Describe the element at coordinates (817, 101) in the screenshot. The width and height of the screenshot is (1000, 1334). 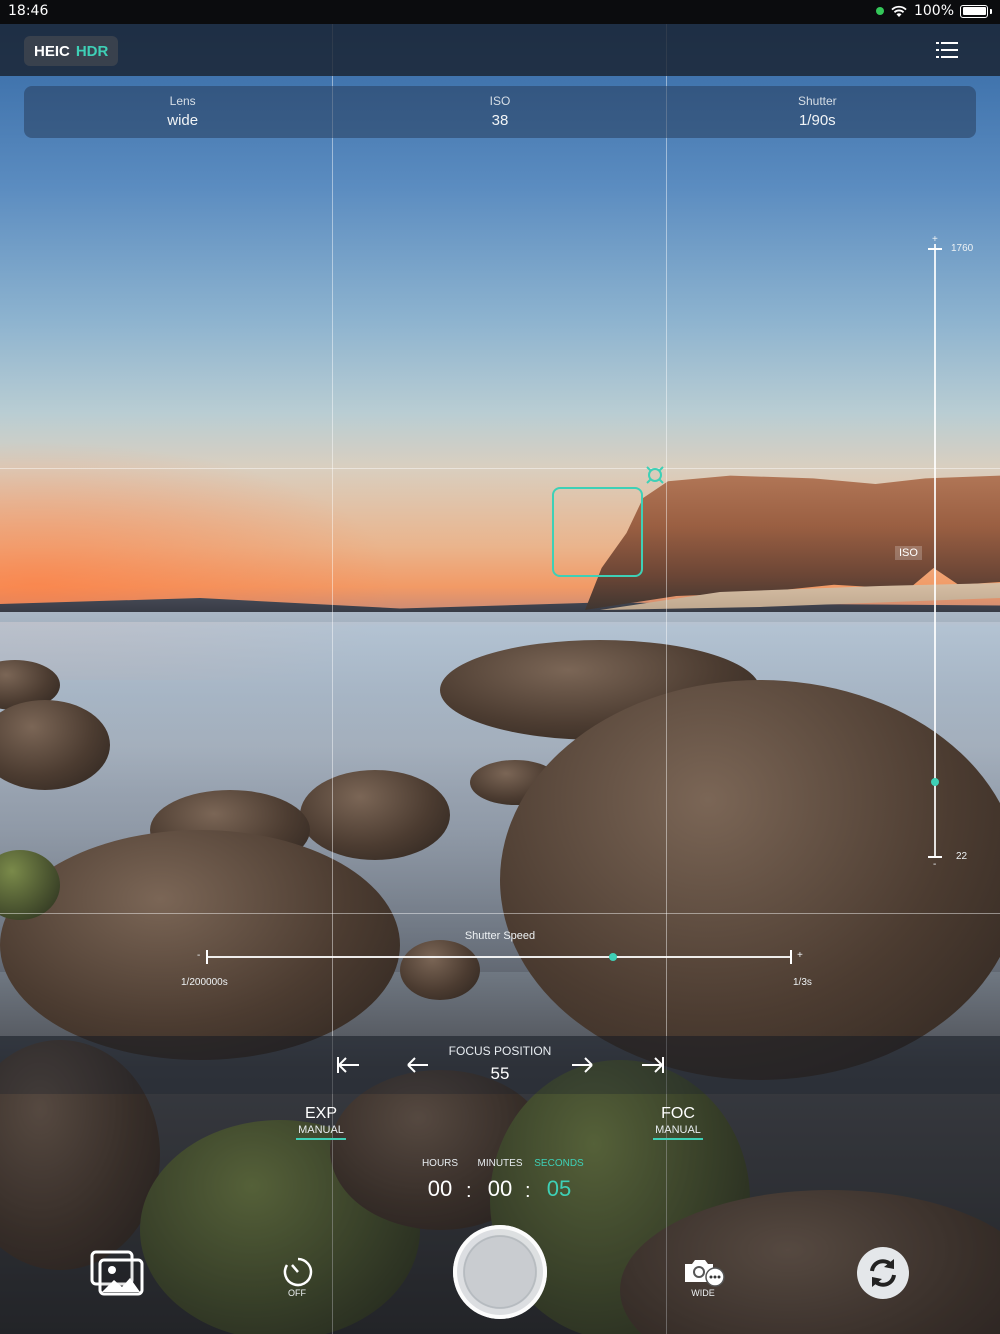
I see `shutter-label: Shutter` at that location.